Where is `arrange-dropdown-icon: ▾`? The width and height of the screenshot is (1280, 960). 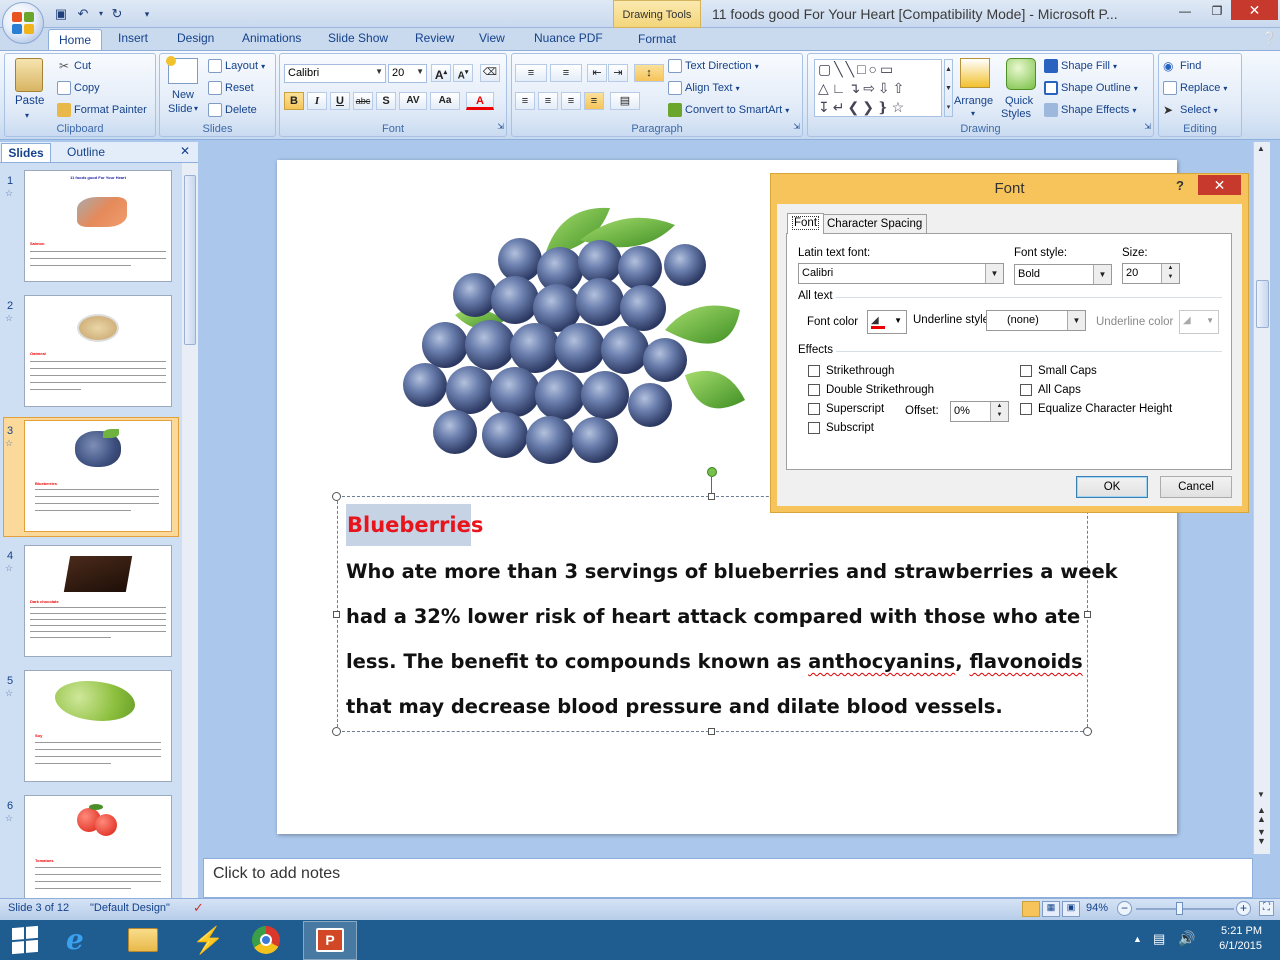 arrange-dropdown-icon: ▾ is located at coordinates (973, 114).